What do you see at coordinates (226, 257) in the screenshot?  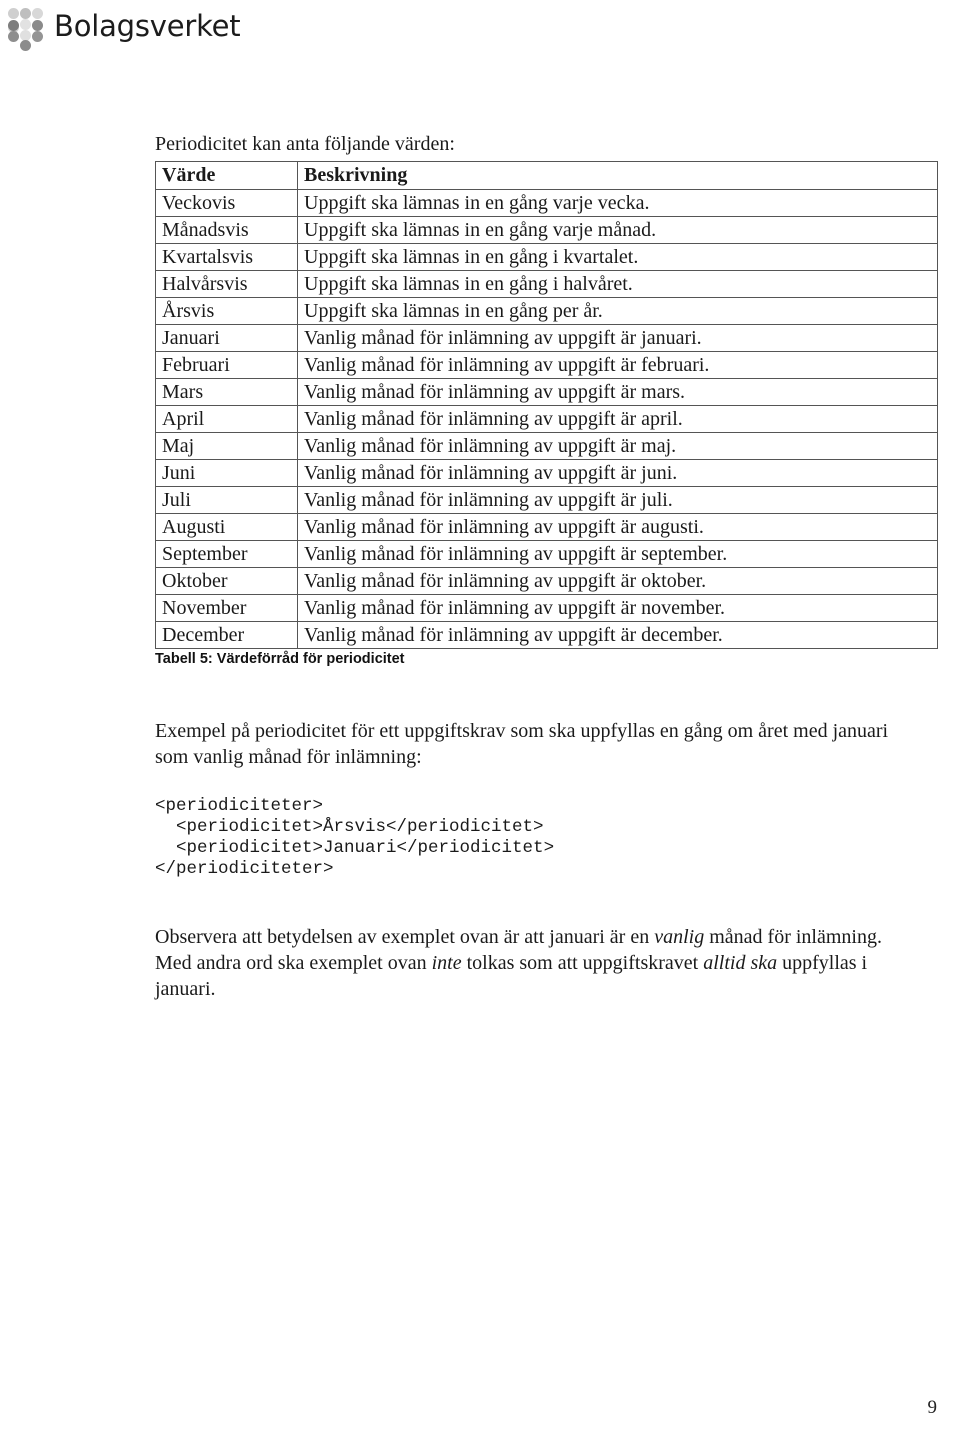 I see `cell-value: Kvartalsvis` at bounding box center [226, 257].